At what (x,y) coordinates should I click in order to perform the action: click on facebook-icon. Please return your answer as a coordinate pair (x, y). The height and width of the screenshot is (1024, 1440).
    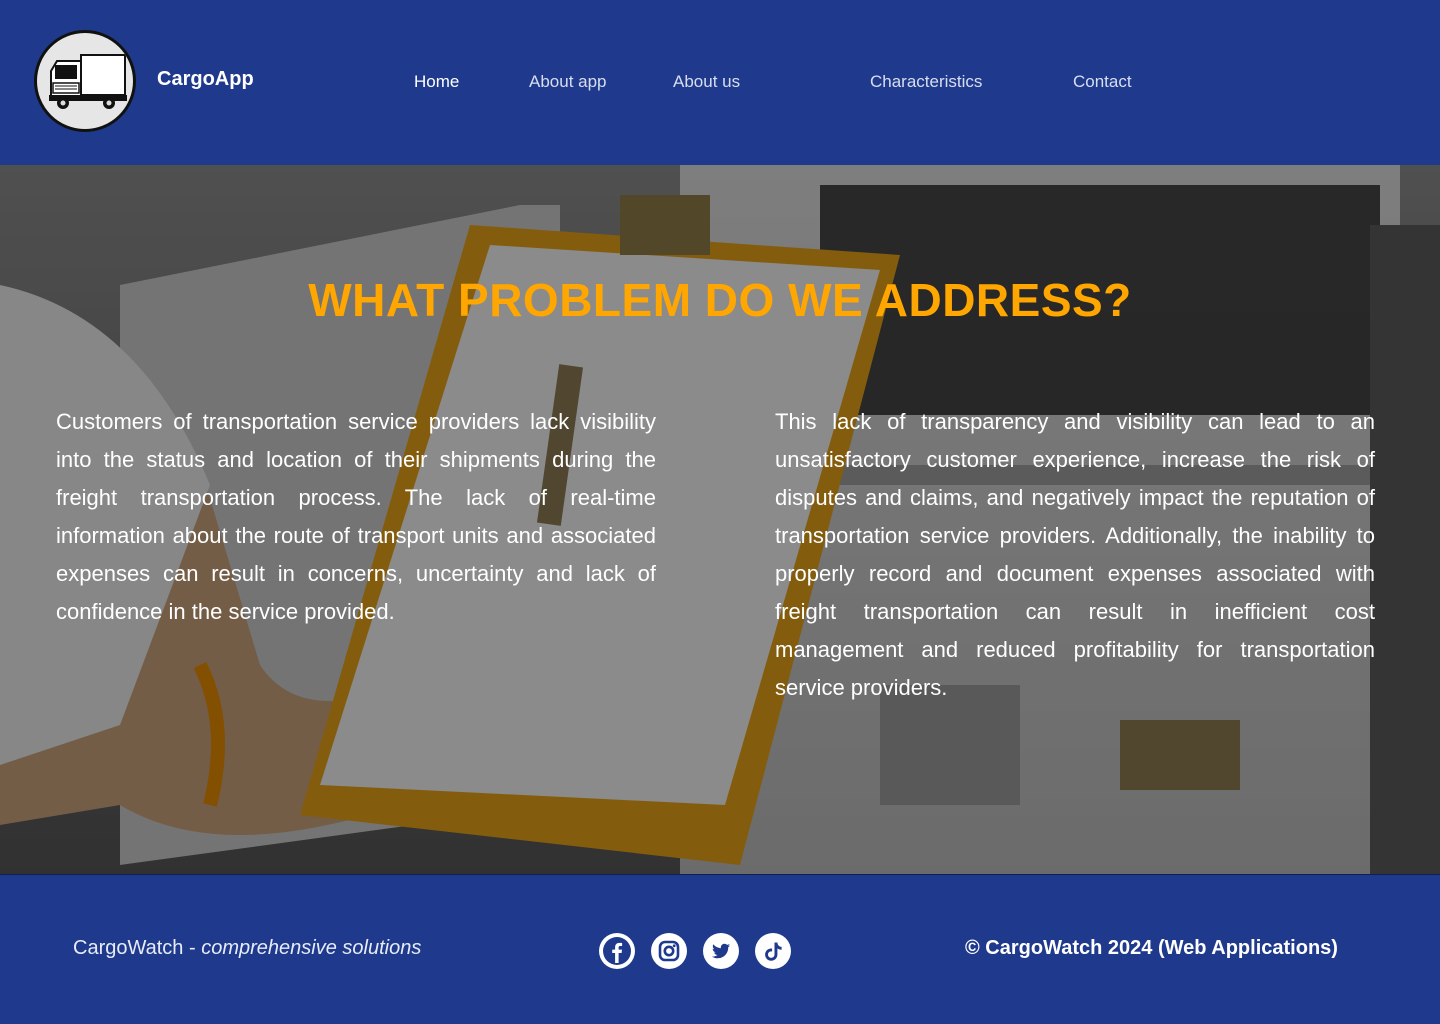
    Looking at the image, I should click on (617, 951).